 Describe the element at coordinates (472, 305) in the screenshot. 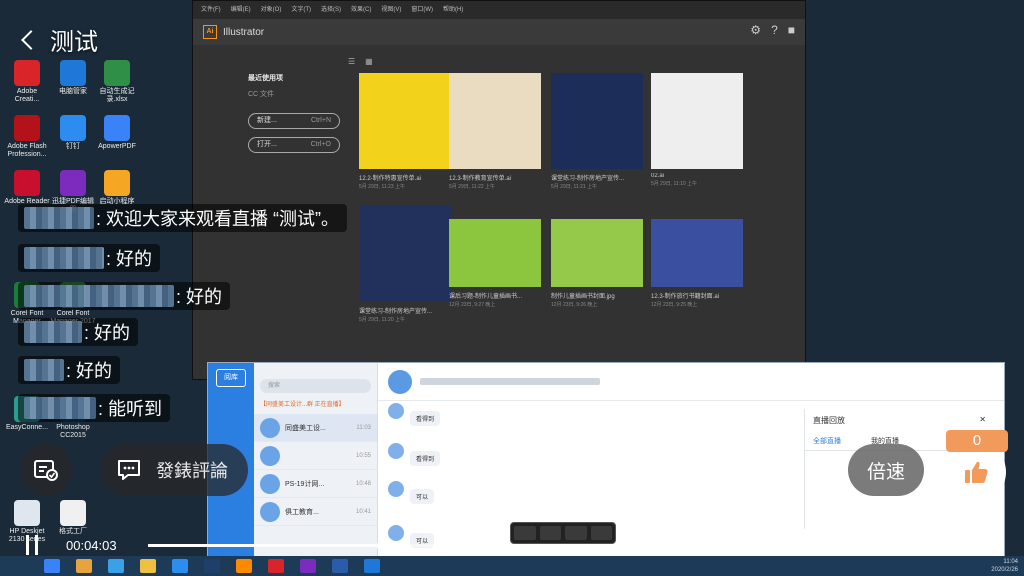

I see `file-date: 12月 23日, 9:27 晚上` at that location.